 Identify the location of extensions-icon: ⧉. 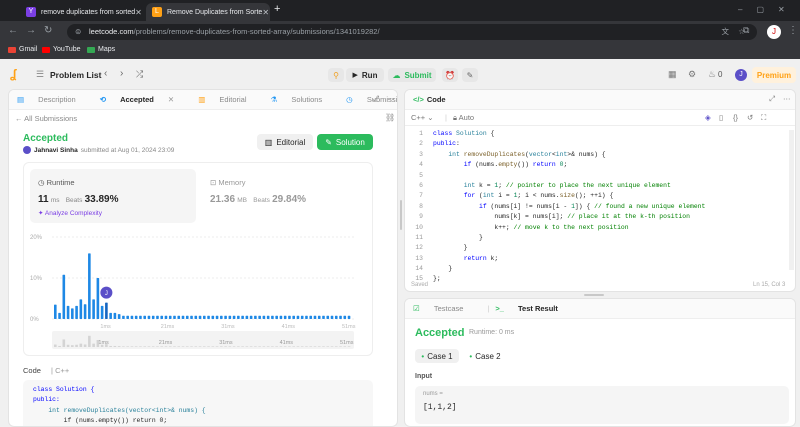
(746, 30).